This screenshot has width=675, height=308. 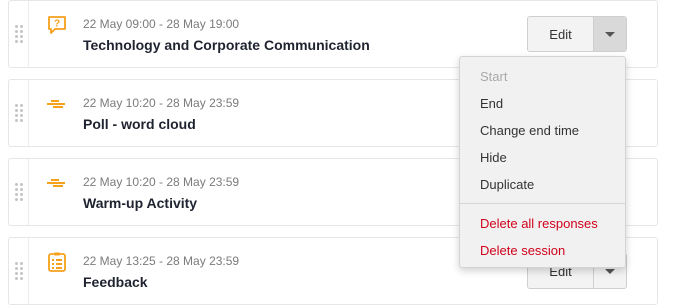 I want to click on session-title: Poll - word cloud, so click(x=139, y=124).